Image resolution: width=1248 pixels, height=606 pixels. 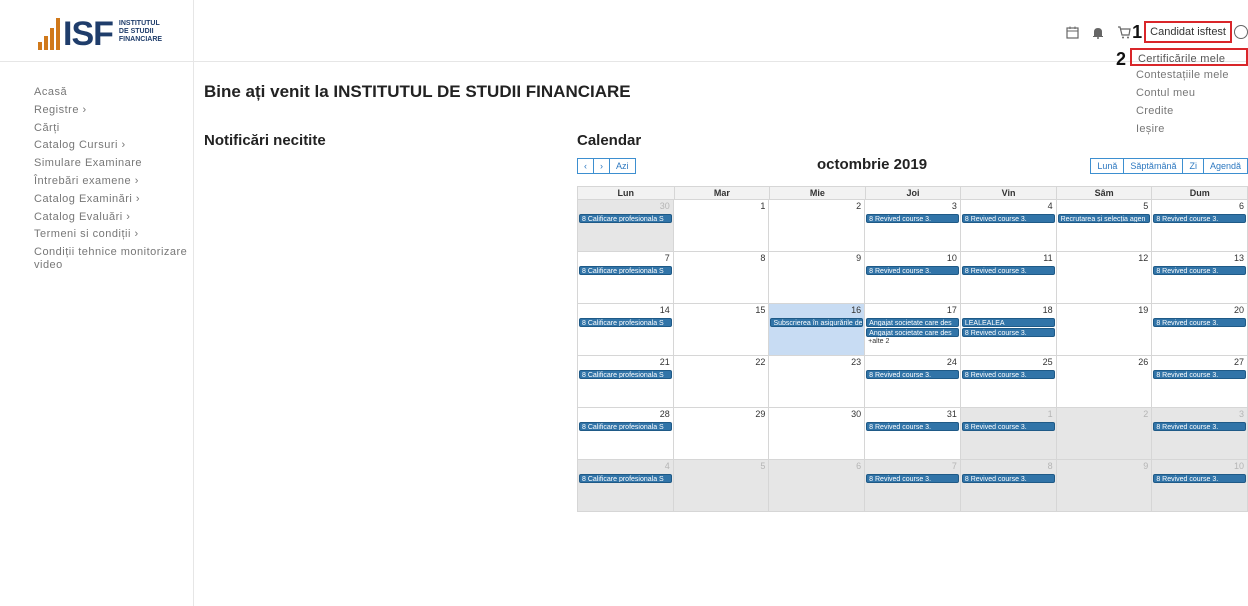 I want to click on sidebar-item-exam-catalog: Catalog Examinări ›, so click(x=114, y=200).